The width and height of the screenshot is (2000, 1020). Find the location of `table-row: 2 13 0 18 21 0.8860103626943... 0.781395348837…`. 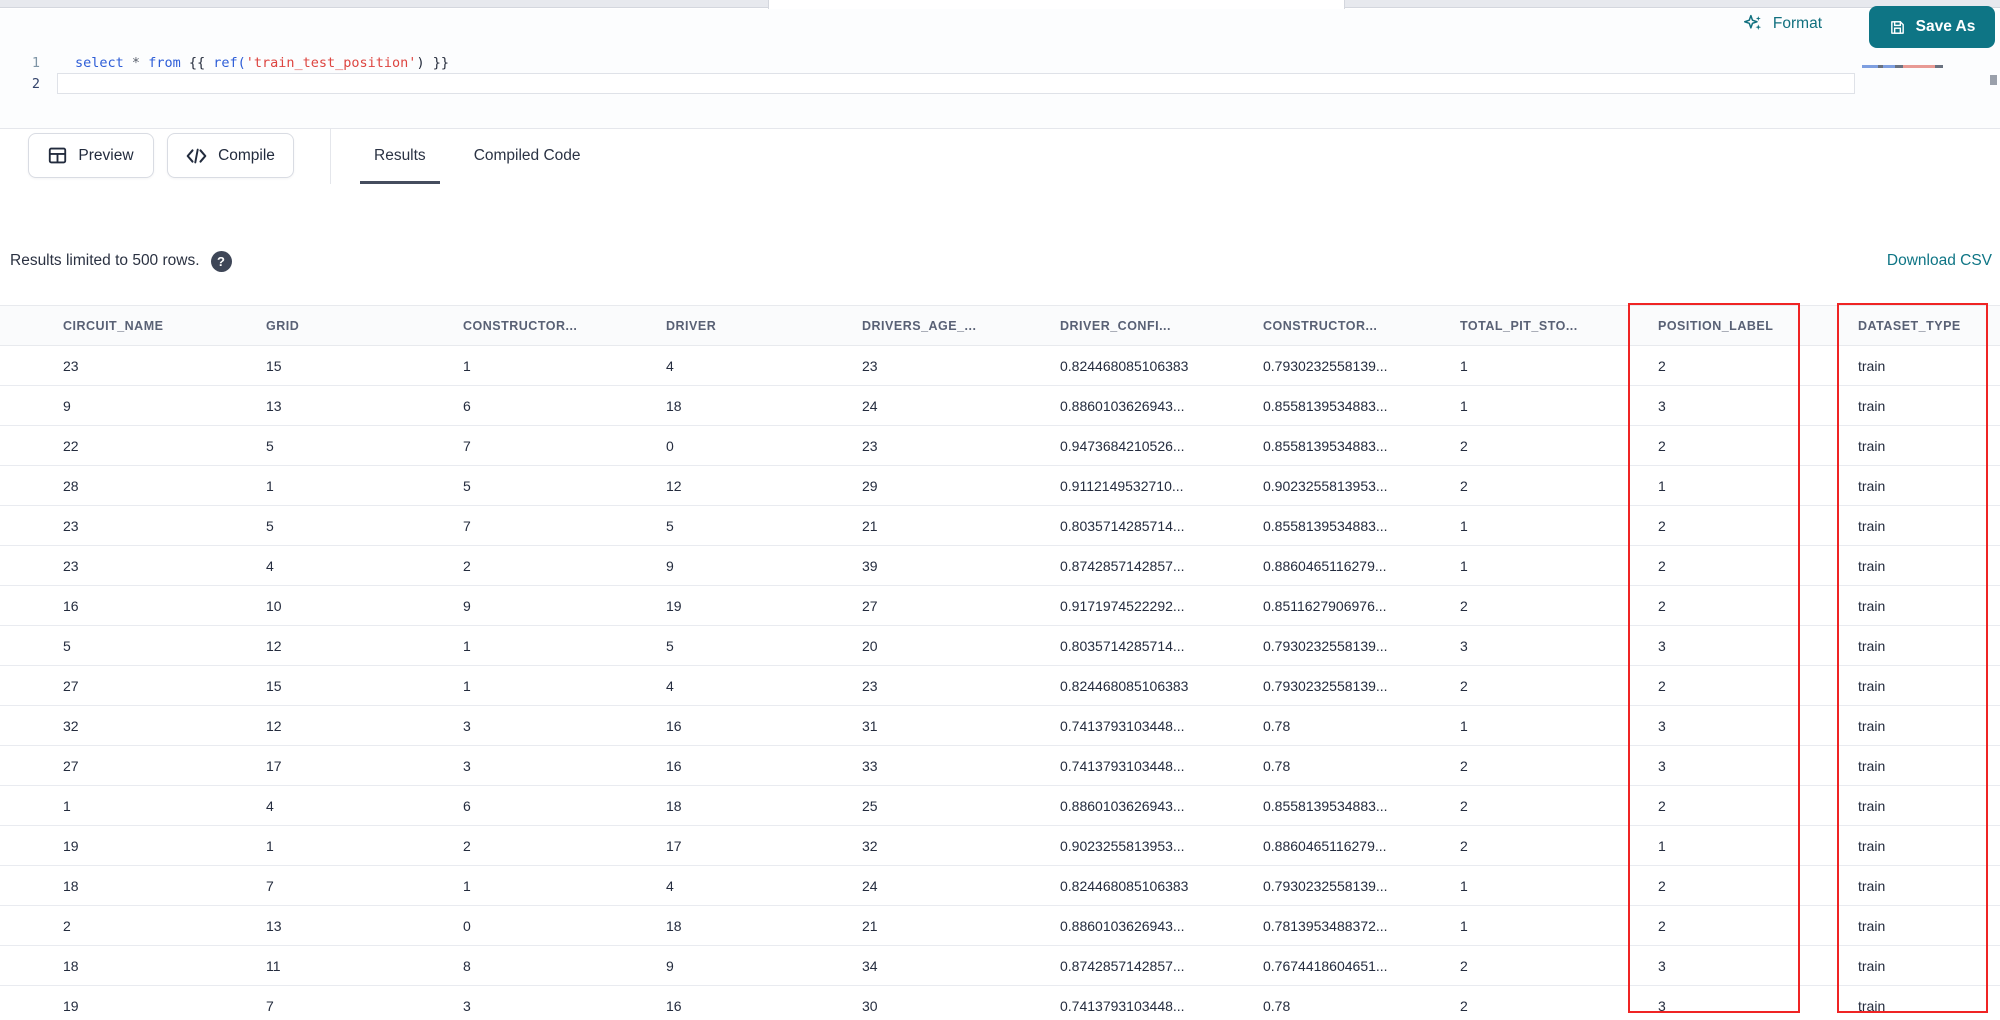

table-row: 2 13 0 18 21 0.8860103626943... 0.781395348837… is located at coordinates (1000, 925).